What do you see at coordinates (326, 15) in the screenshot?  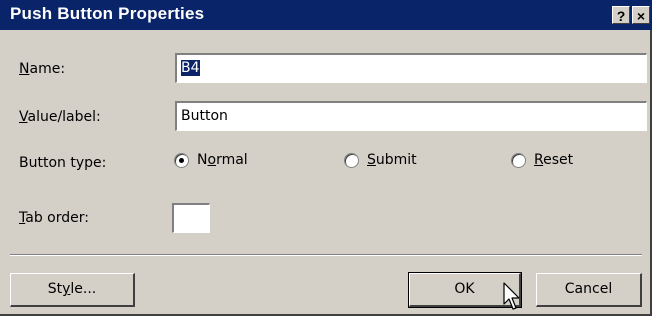 I see `title-bar: Push Button Properties ? ×` at bounding box center [326, 15].